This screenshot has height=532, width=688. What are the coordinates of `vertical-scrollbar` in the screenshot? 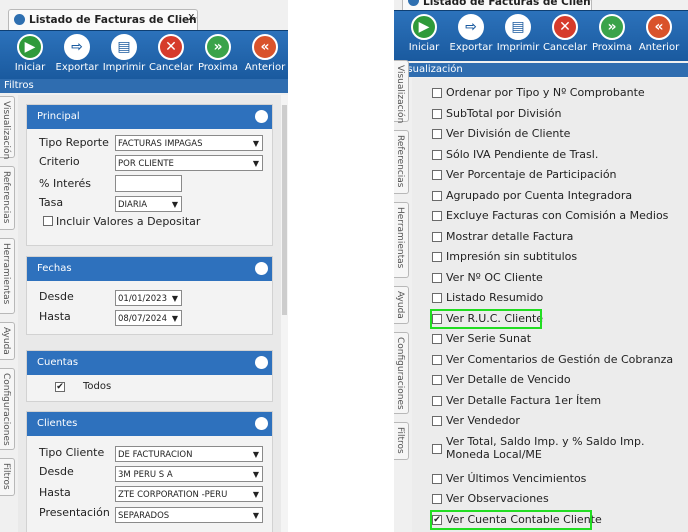 It's located at (284, 313).